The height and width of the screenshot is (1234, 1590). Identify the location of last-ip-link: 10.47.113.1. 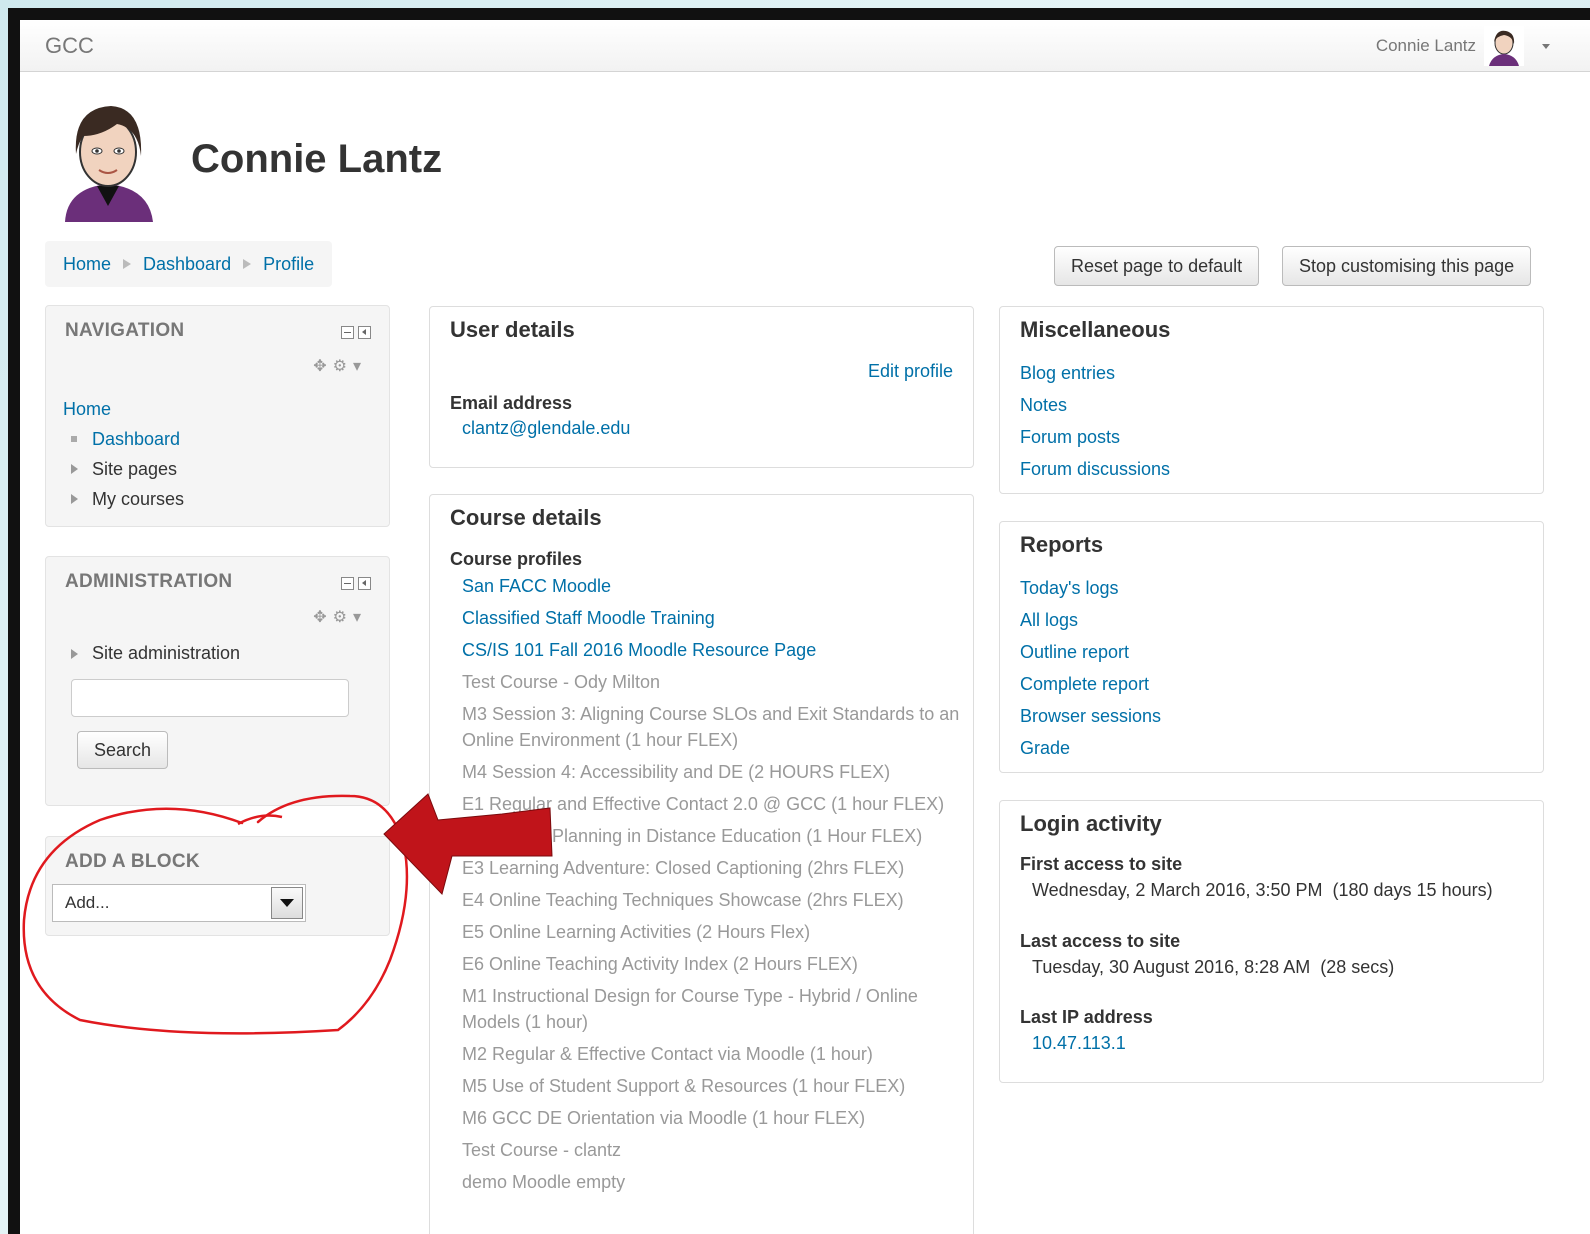
(1079, 1043).